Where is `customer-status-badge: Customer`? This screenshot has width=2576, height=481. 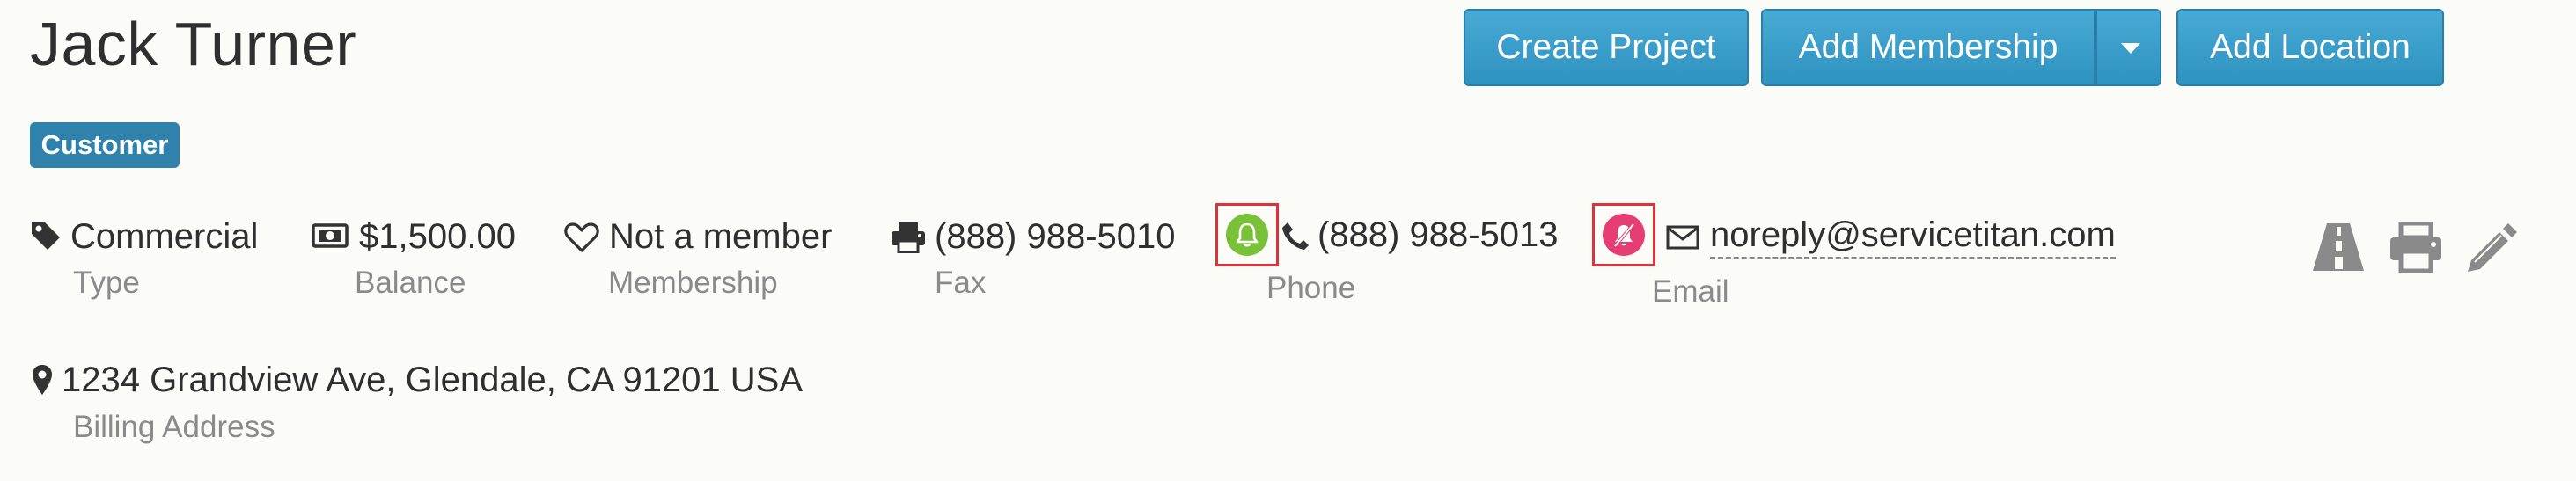
customer-status-badge: Customer is located at coordinates (105, 145).